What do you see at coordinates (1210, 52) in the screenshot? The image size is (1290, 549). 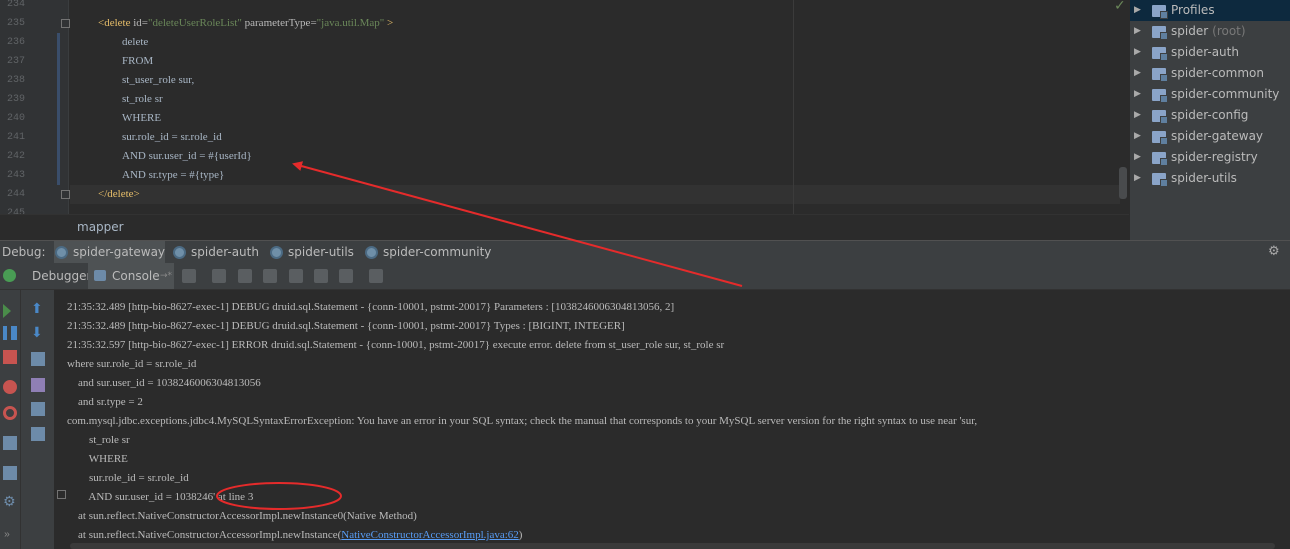 I see `tree-item-spider-auth: ▶ spider-auth` at bounding box center [1210, 52].